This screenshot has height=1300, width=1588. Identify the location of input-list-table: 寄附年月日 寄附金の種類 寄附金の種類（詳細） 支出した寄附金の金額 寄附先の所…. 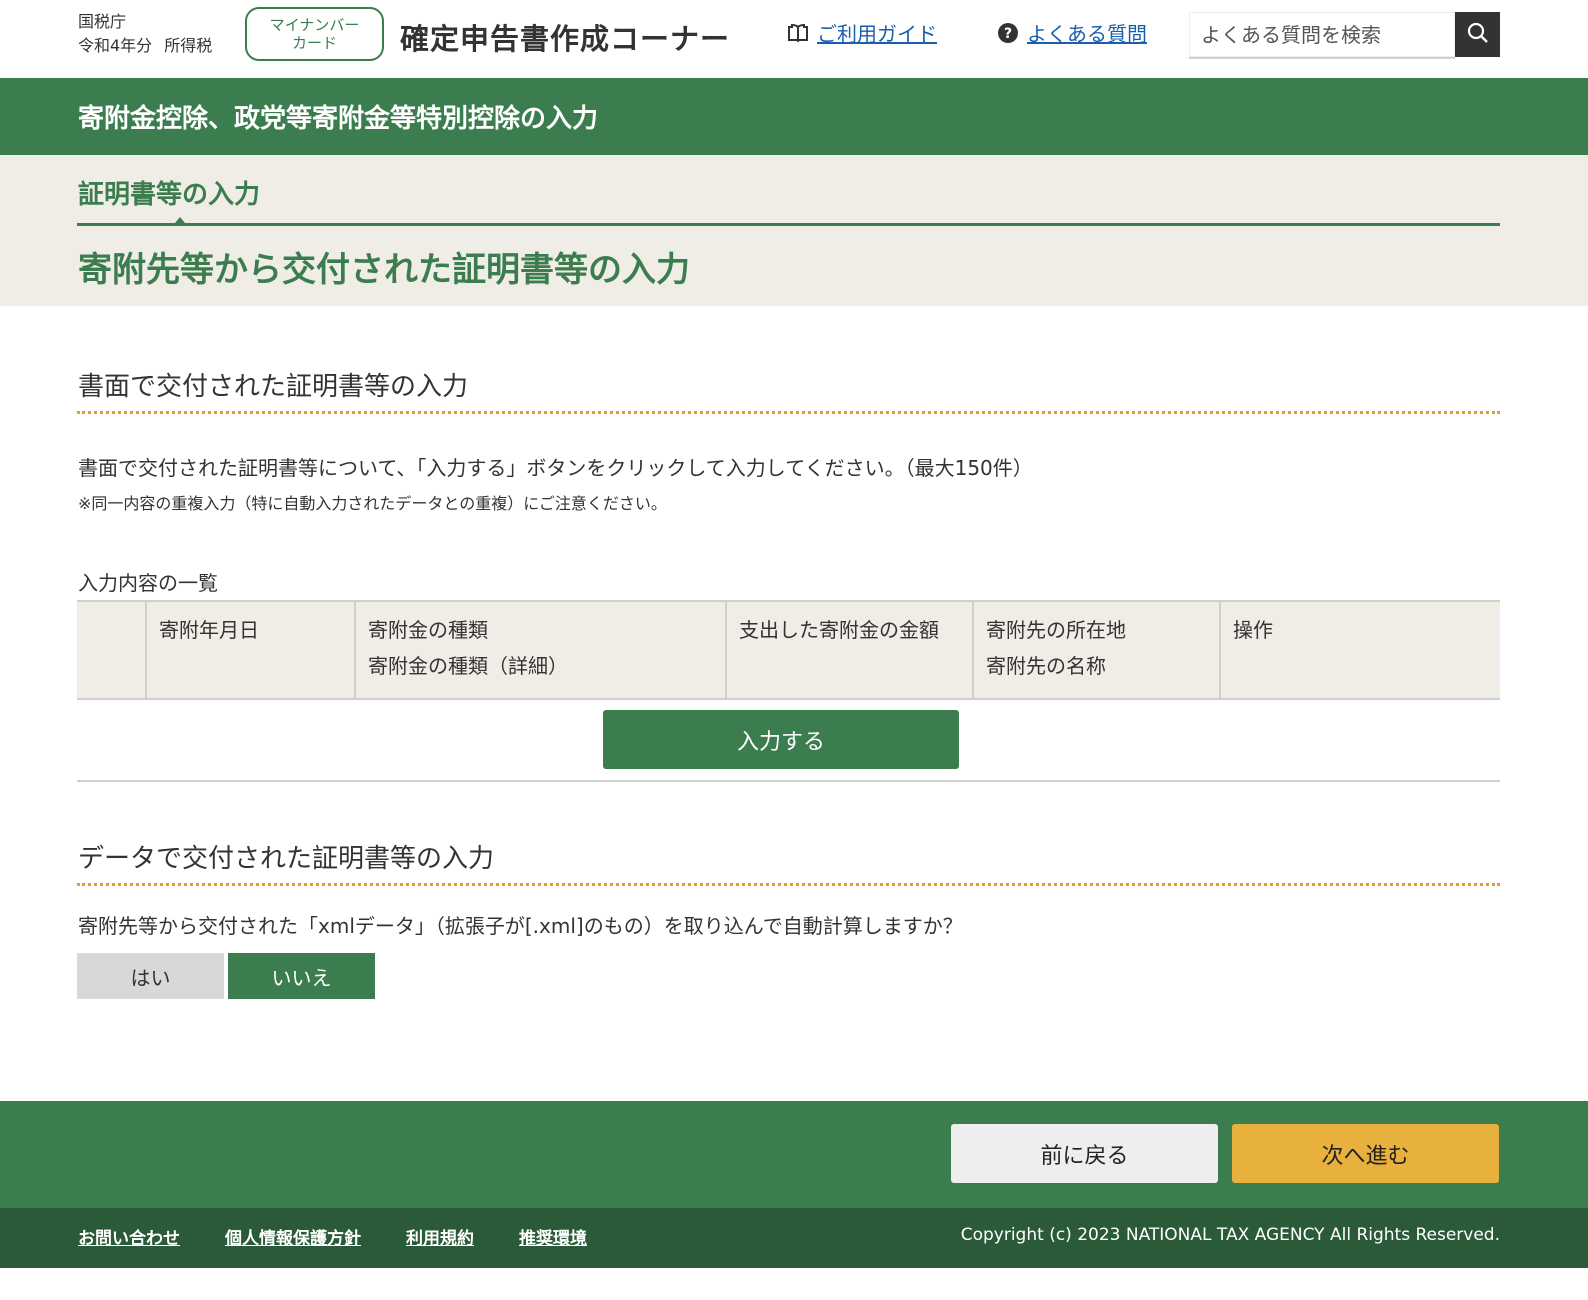
(788, 650).